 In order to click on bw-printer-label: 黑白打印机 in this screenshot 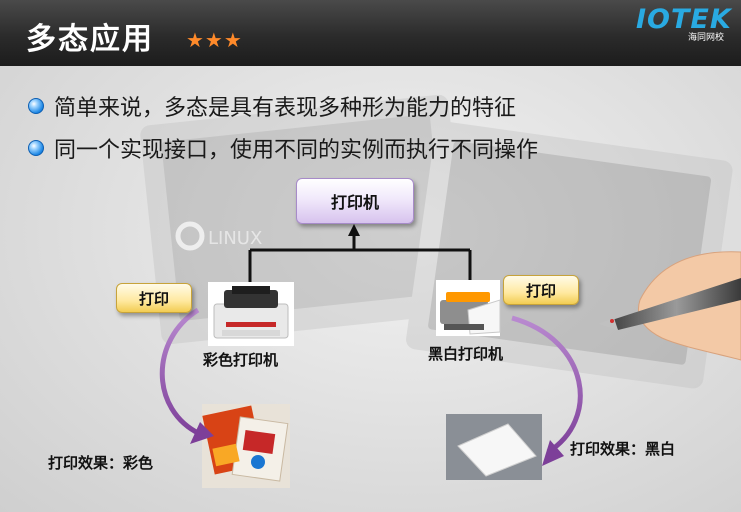, I will do `click(466, 354)`.